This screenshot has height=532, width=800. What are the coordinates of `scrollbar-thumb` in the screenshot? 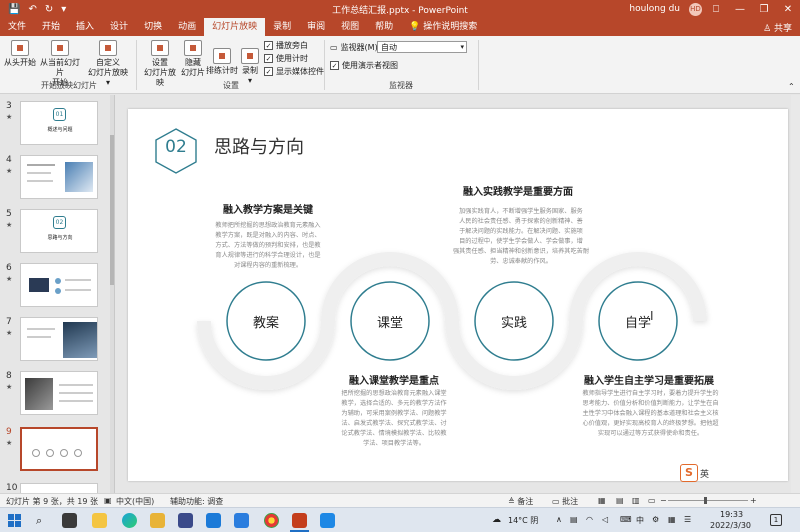 It's located at (112, 210).